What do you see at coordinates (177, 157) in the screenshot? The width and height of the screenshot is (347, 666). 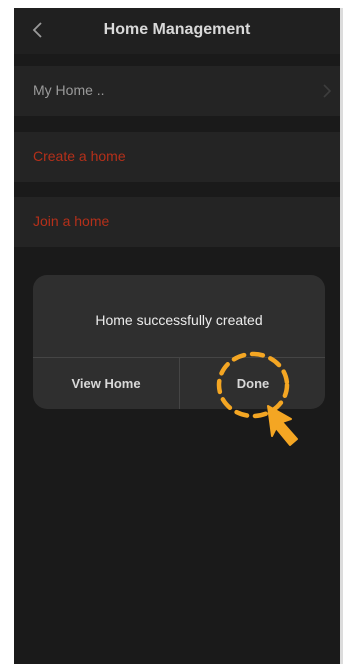 I see `list-item-create-home: Create a home` at bounding box center [177, 157].